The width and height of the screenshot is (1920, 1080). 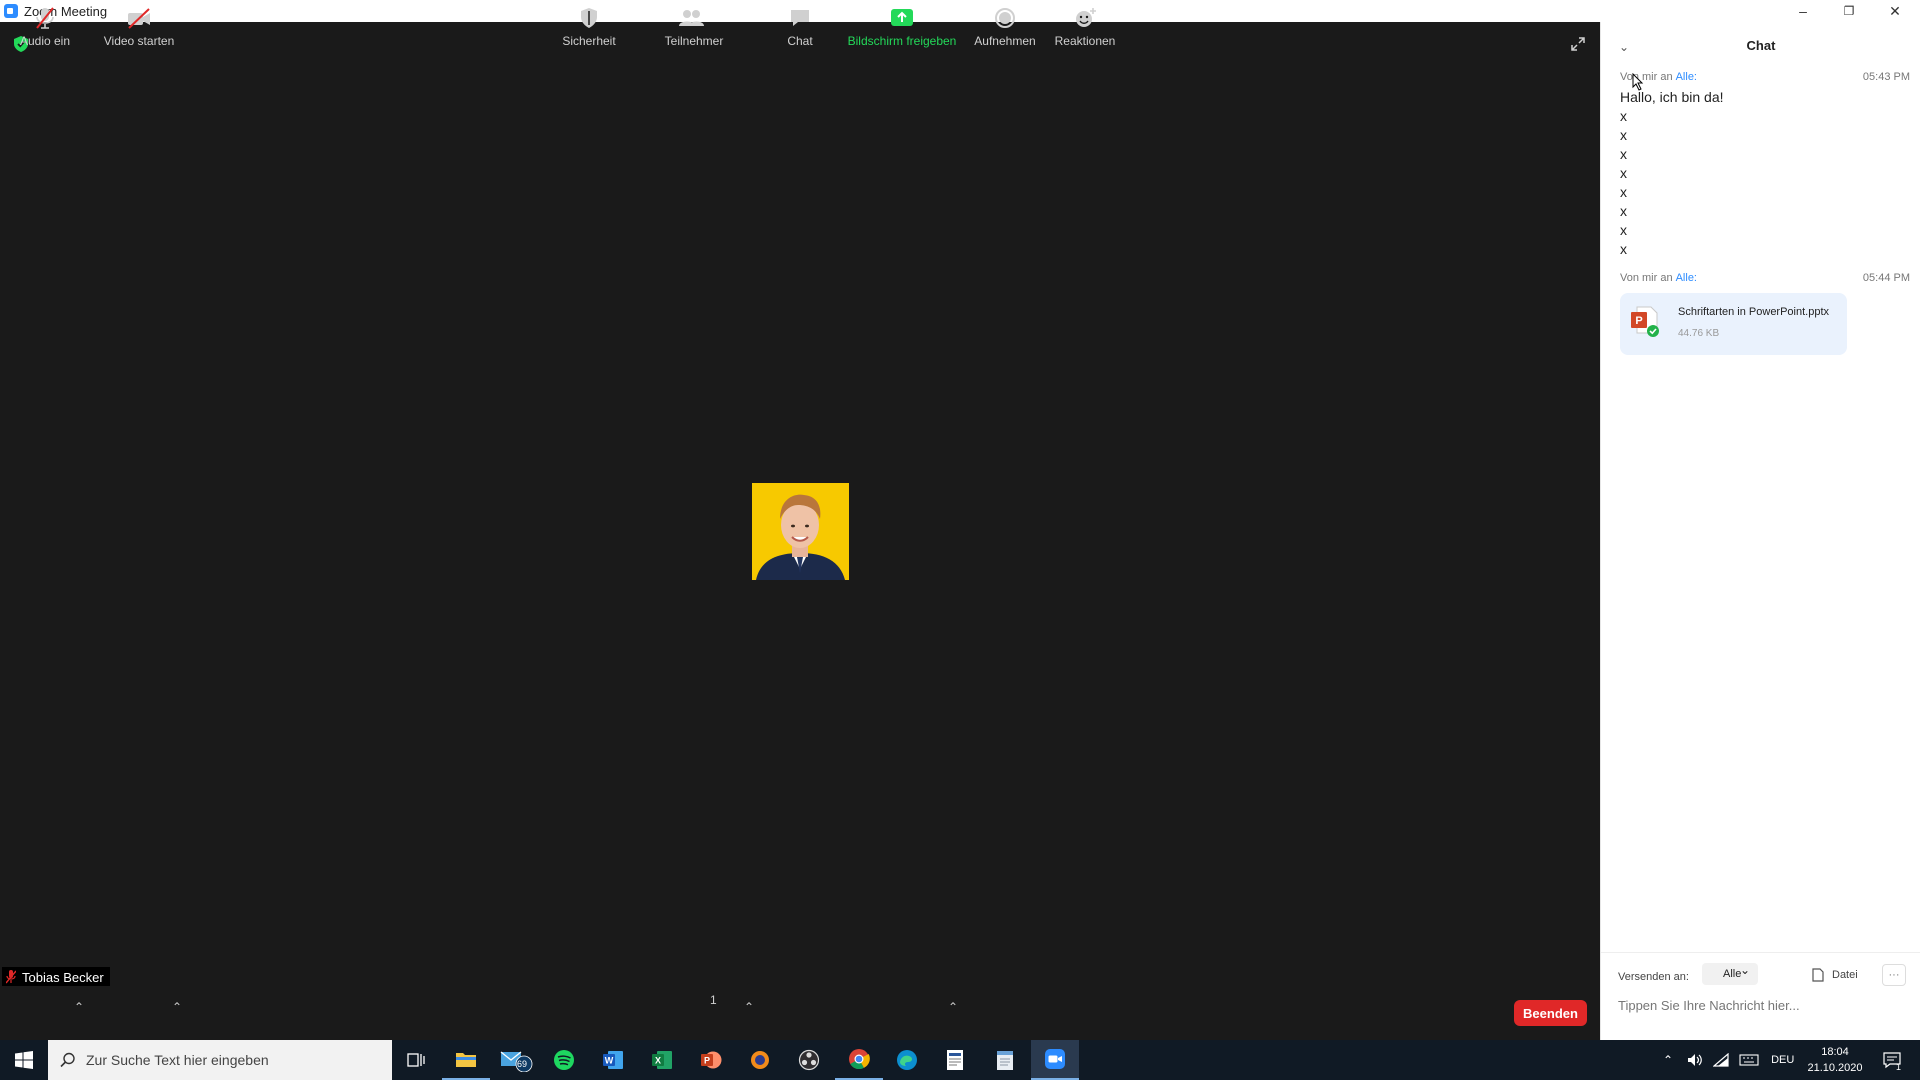 What do you see at coordinates (902, 27) in the screenshot?
I see `share-screen-button: Bildschirm freigeben` at bounding box center [902, 27].